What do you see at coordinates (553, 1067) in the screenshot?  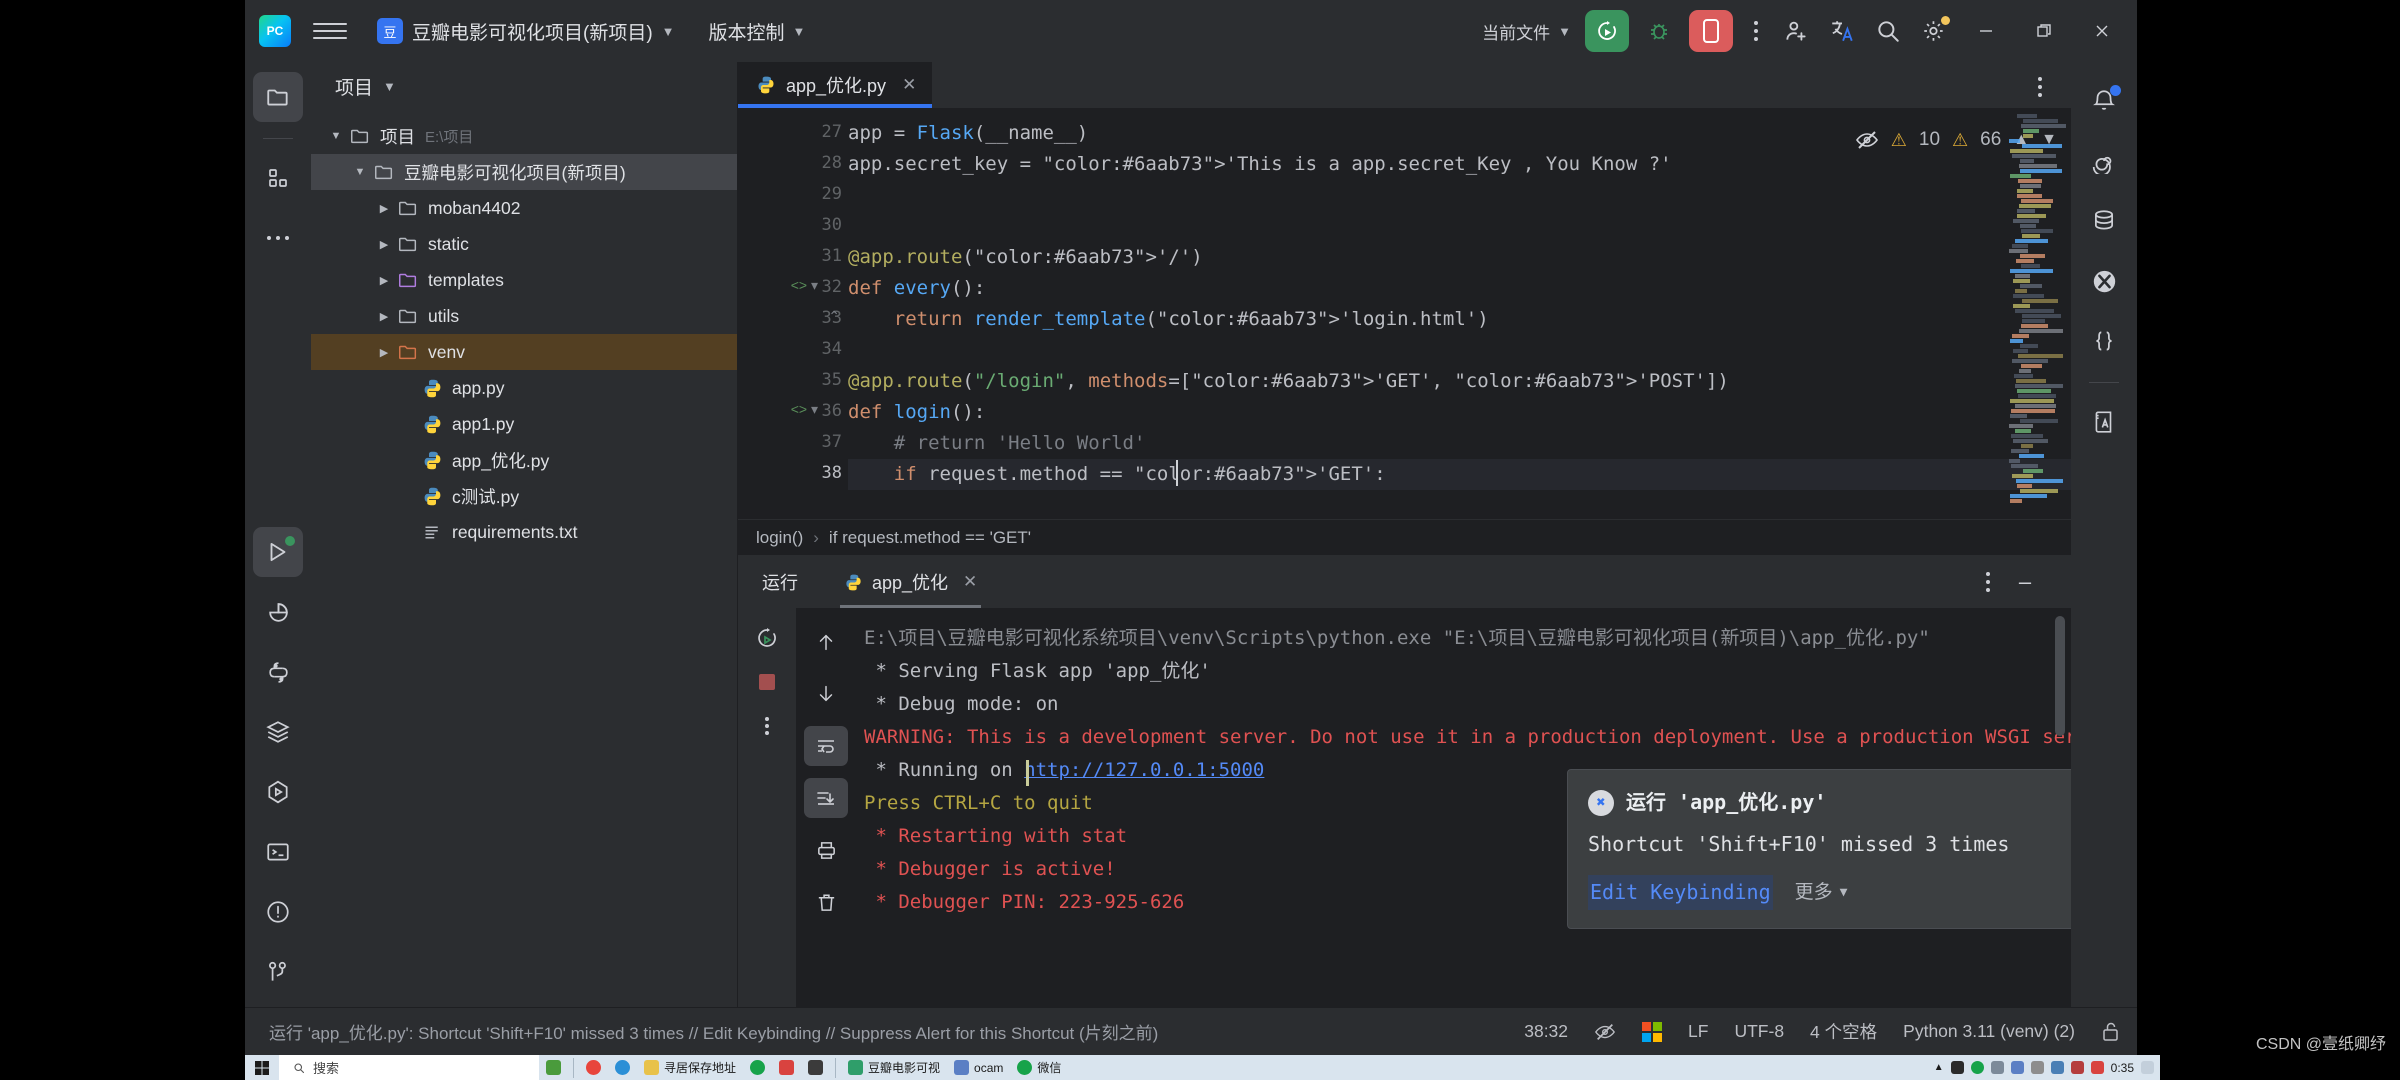 I see `taskbar-app-plant` at bounding box center [553, 1067].